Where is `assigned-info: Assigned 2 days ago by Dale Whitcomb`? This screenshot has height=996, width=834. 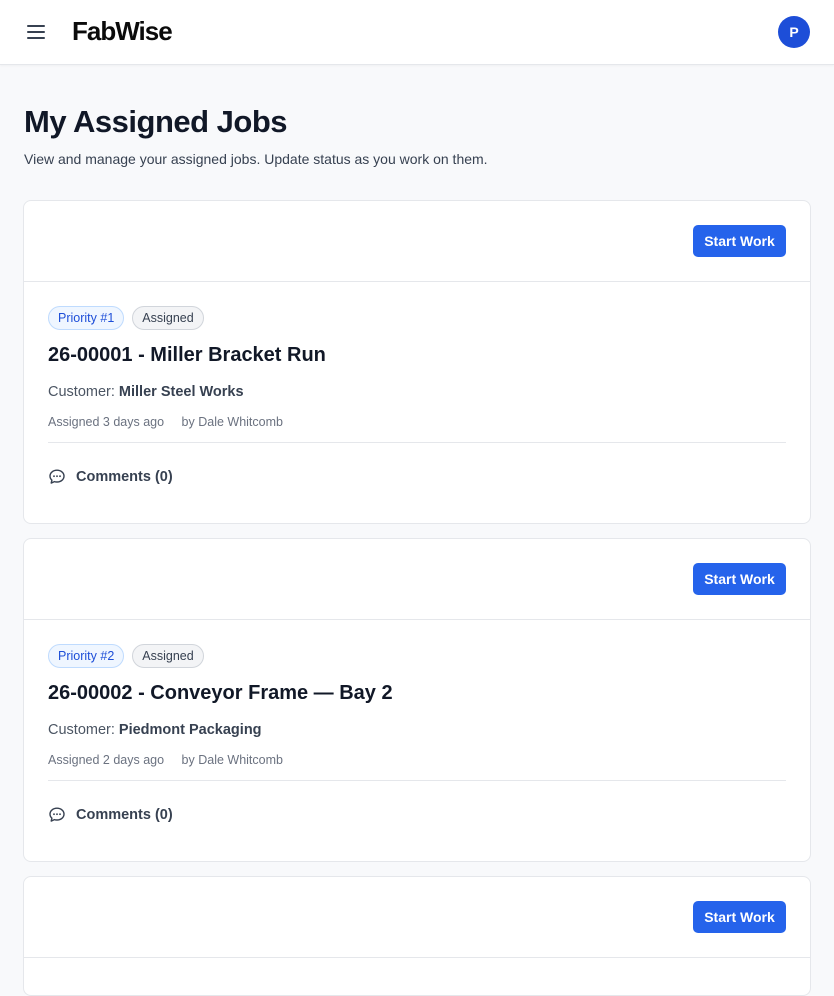
assigned-info: Assigned 2 days ago by Dale Whitcomb is located at coordinates (165, 760).